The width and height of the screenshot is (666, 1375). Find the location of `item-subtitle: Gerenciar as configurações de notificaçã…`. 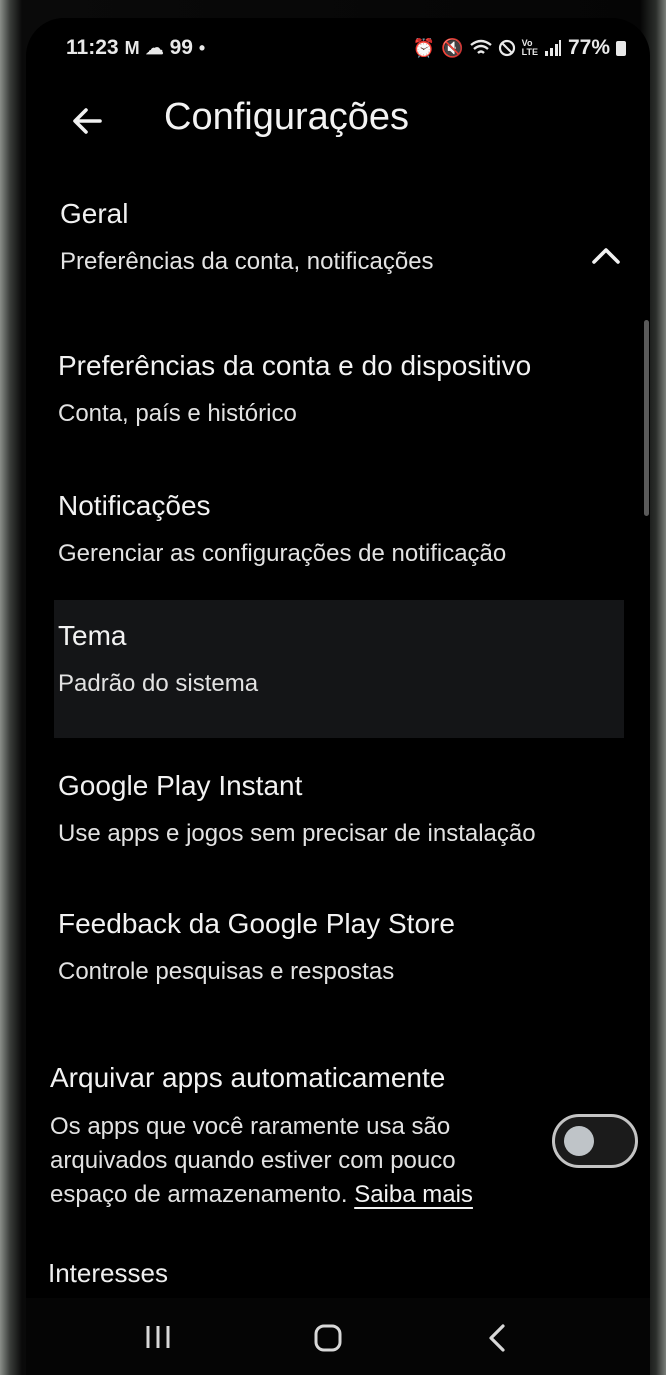

item-subtitle: Gerenciar as configurações de notificaçã… is located at coordinates (282, 553).